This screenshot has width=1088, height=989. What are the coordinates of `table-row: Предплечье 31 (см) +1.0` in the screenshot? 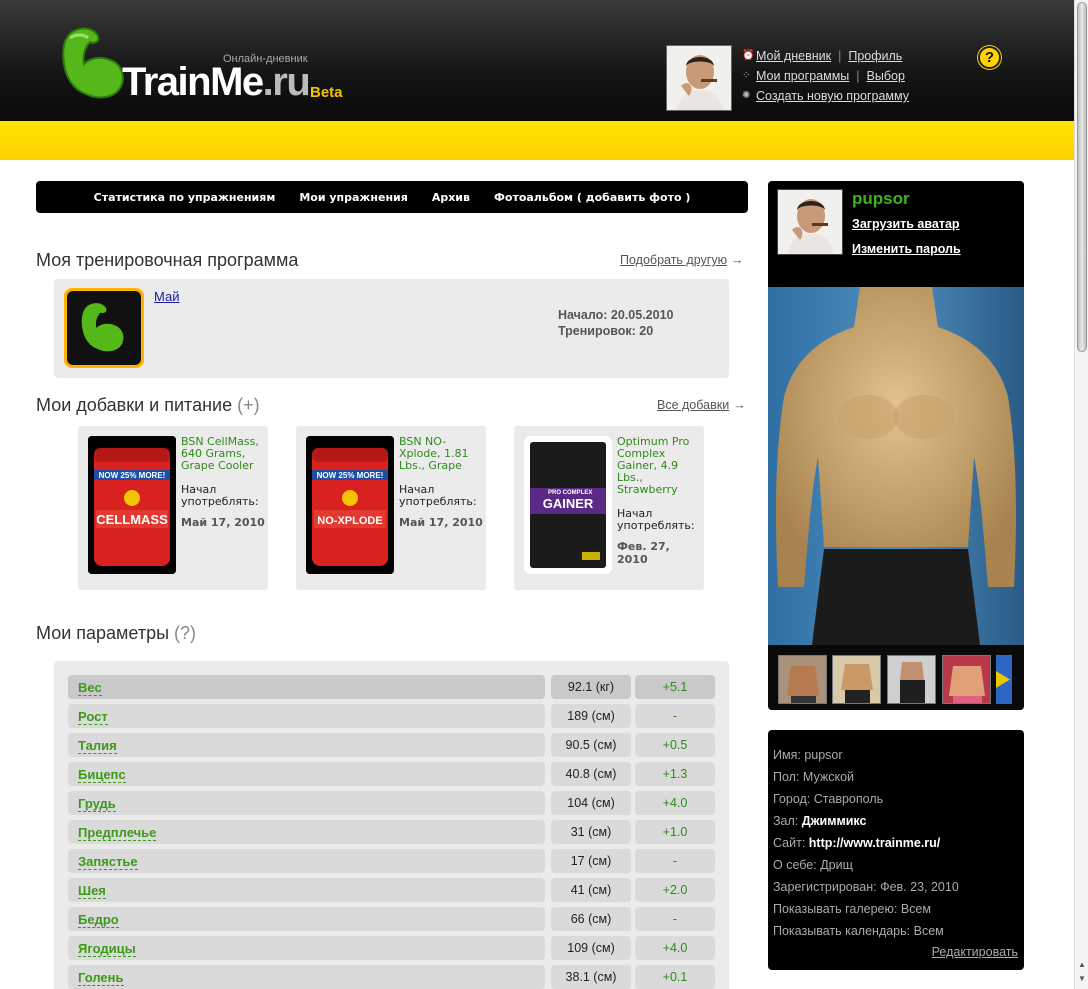 It's located at (392, 832).